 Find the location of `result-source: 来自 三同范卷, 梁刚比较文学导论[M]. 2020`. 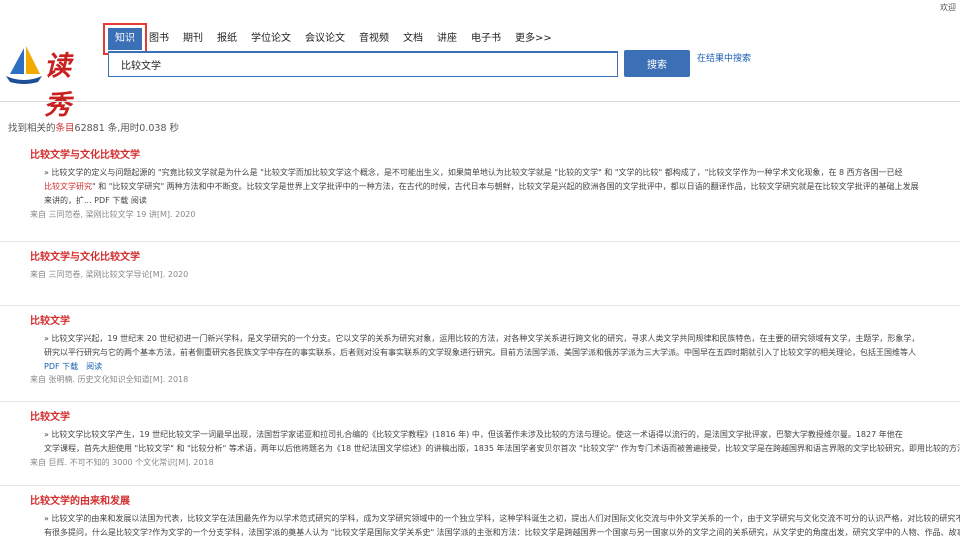

result-source: 来自 三同范卷, 梁刚比较文学导论[M]. 2020 is located at coordinates (109, 274).